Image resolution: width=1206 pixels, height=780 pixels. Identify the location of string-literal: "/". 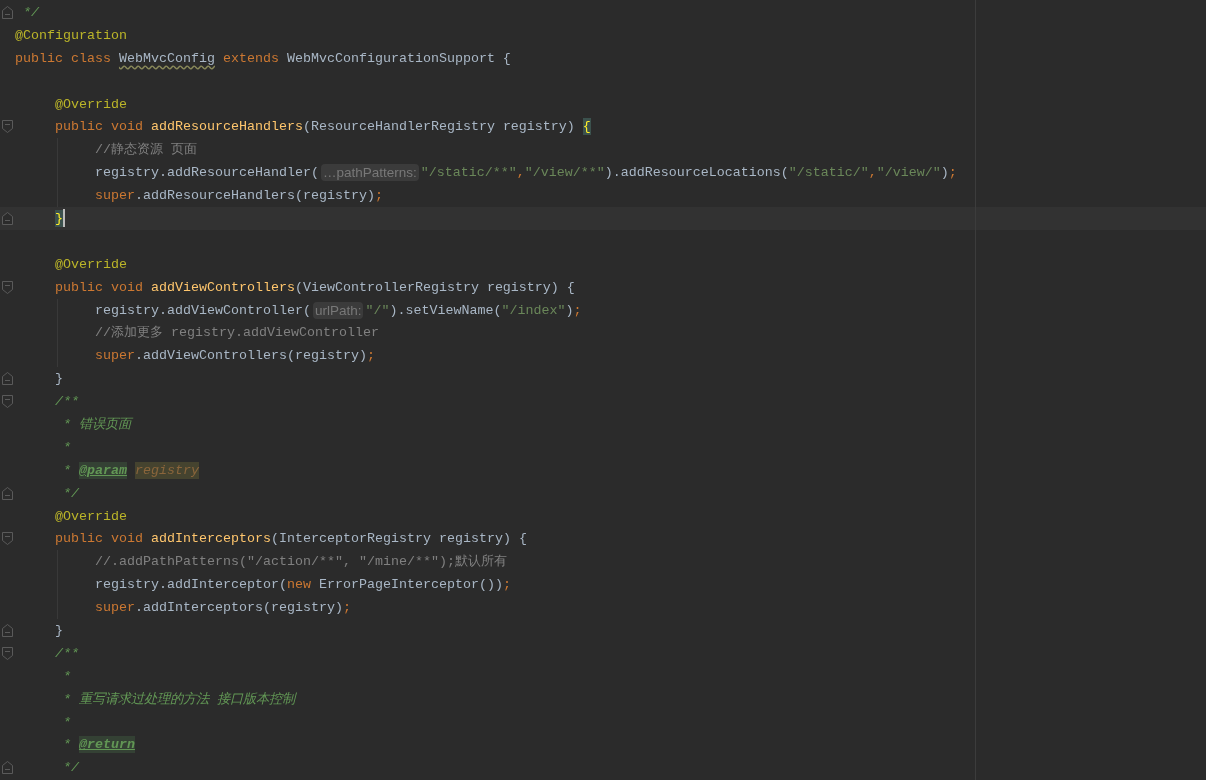
(377, 310).